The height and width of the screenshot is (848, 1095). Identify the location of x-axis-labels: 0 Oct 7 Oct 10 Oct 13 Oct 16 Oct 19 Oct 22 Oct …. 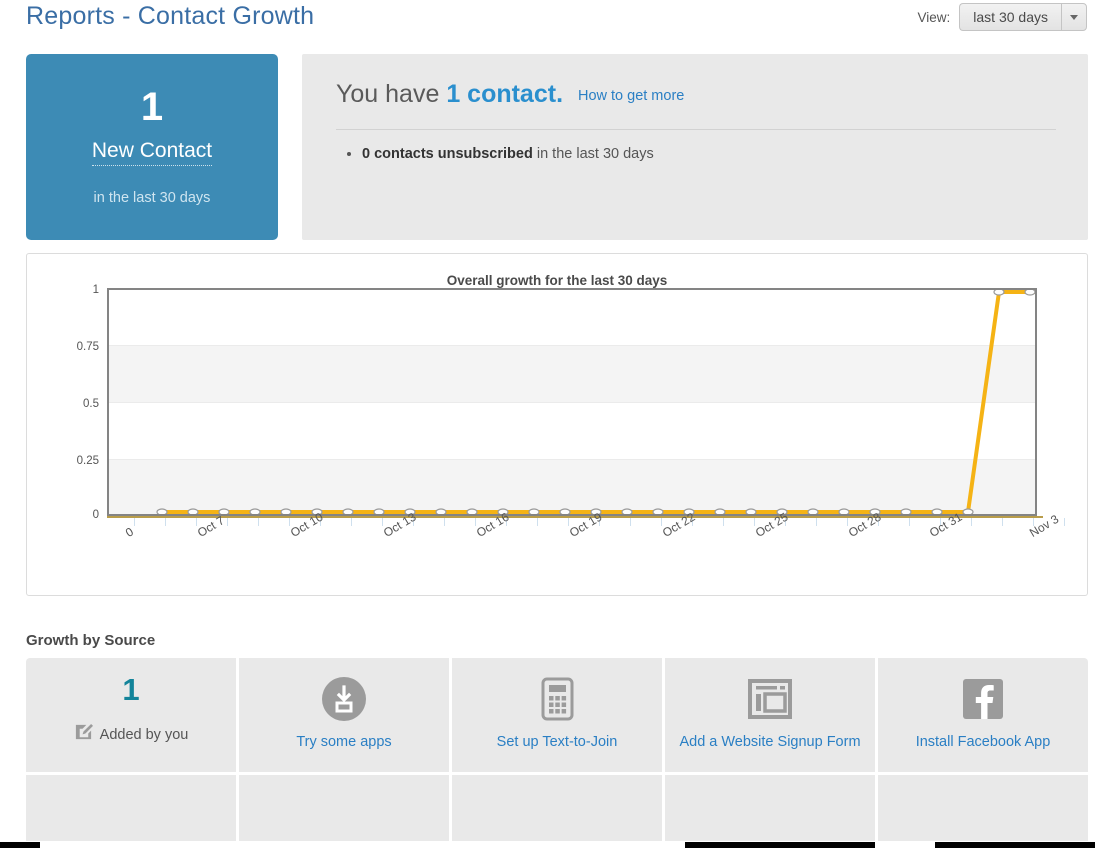
(557, 547).